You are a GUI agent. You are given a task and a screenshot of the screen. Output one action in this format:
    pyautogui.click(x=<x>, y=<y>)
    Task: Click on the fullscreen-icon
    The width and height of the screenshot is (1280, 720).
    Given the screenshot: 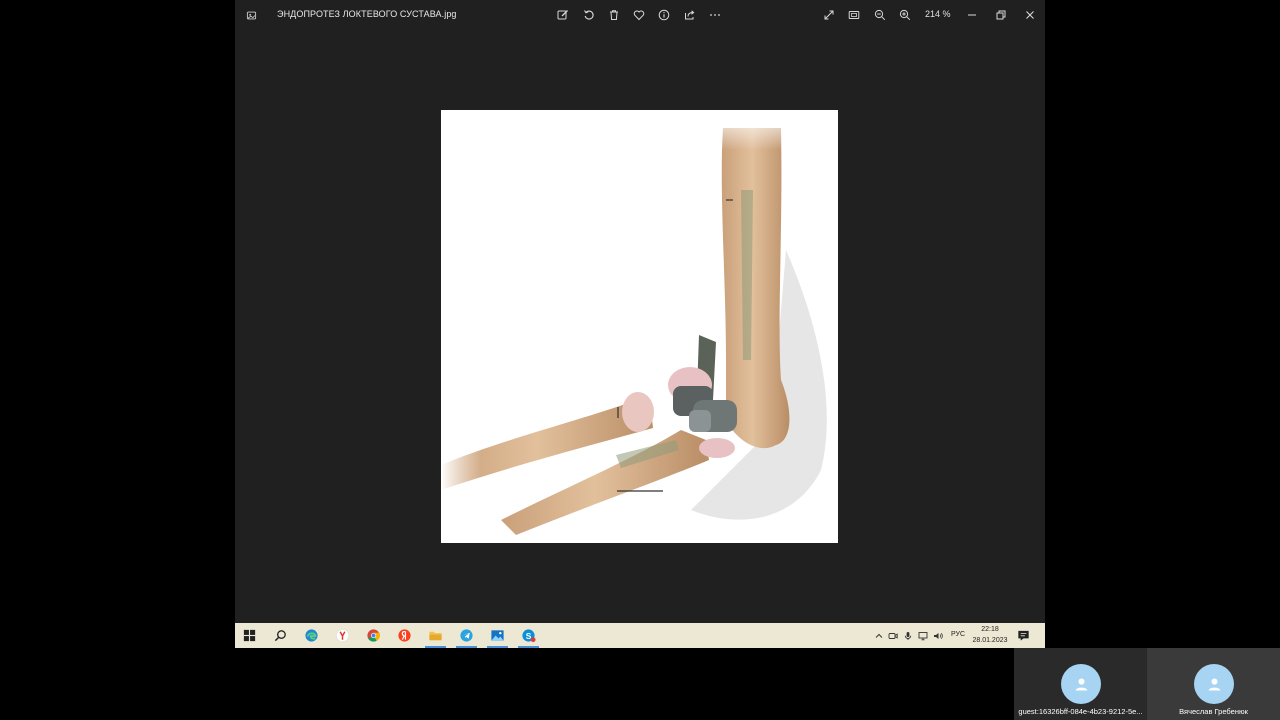 What is the action you would take?
    pyautogui.click(x=829, y=15)
    